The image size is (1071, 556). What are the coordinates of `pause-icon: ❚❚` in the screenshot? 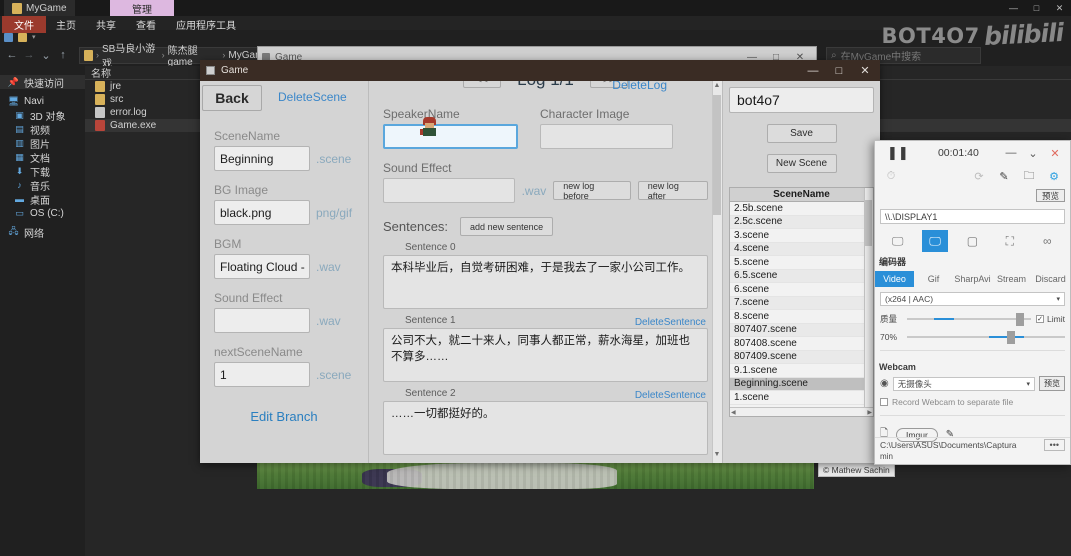 It's located at (898, 153).